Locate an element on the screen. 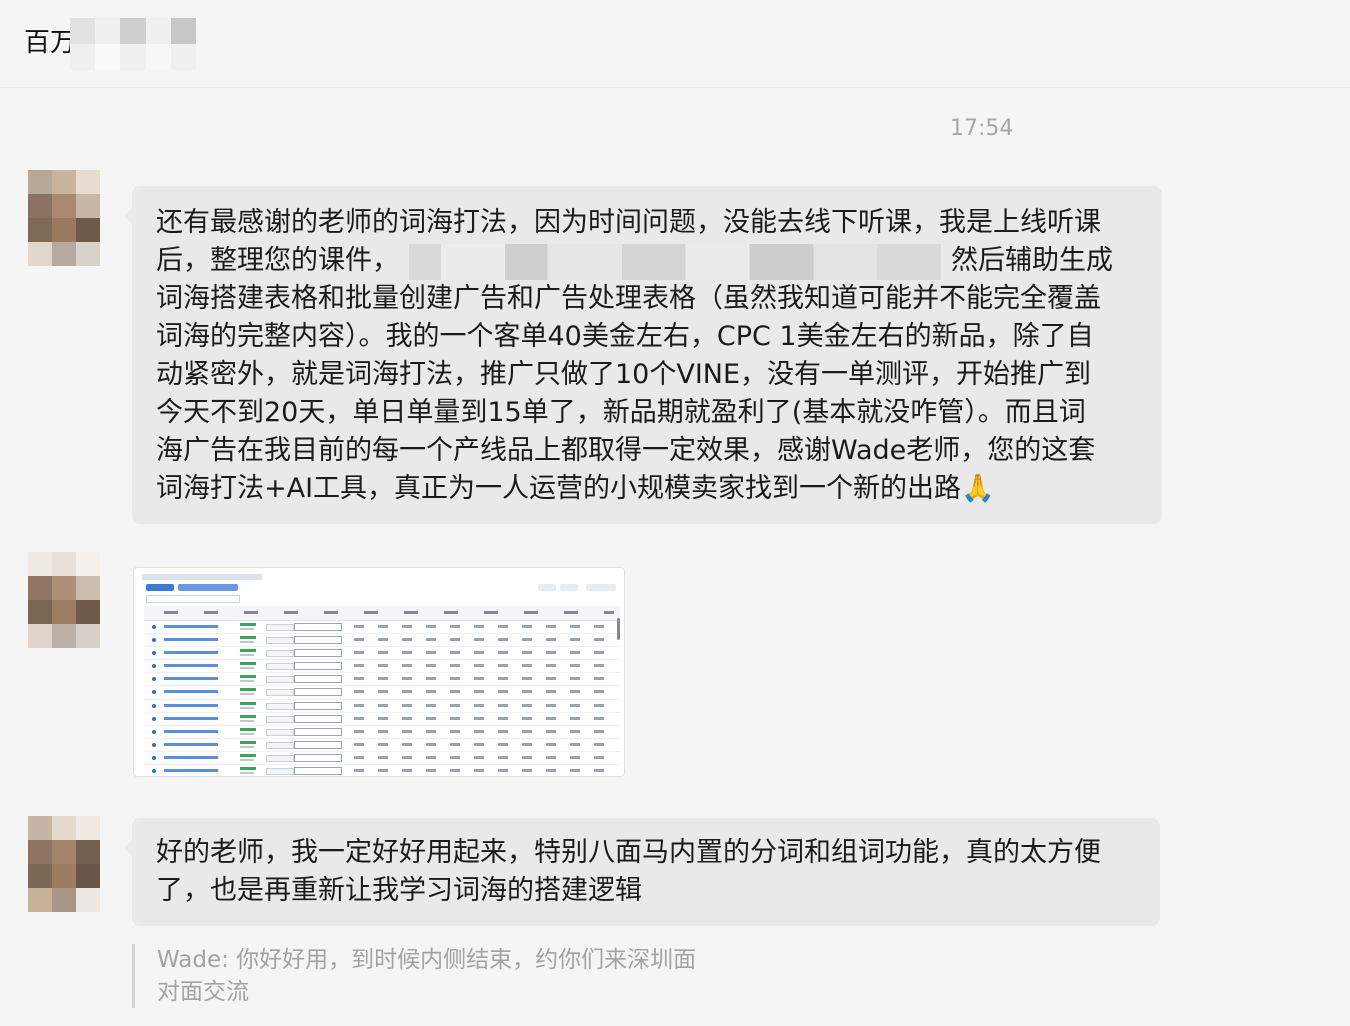 Image resolution: width=1350 pixels, height=1026 pixels. image-table-header is located at coordinates (382, 613).